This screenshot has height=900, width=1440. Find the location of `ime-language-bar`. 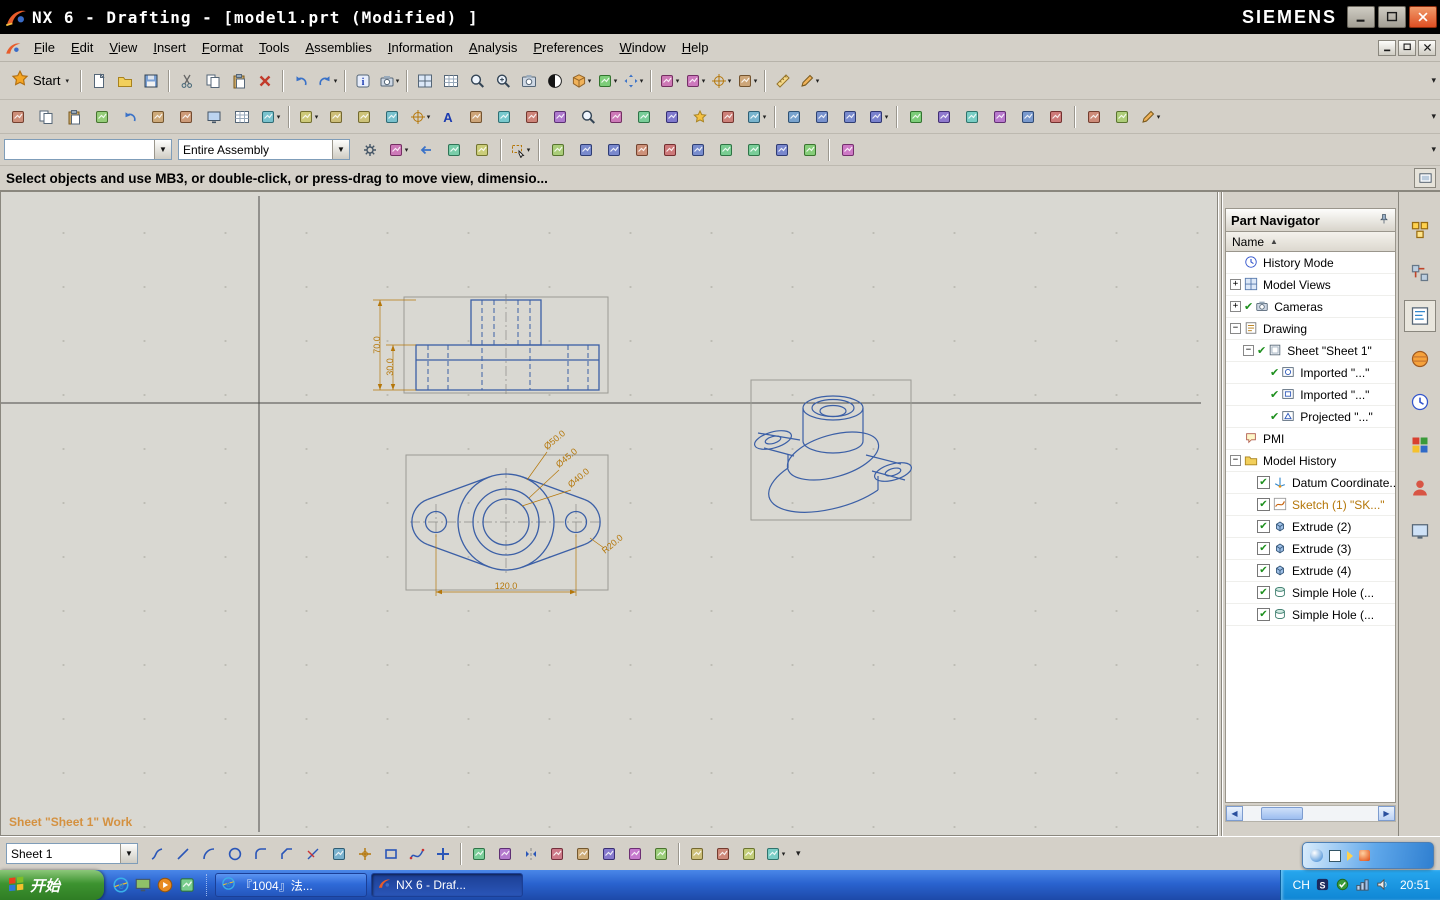

ime-language-bar is located at coordinates (1368, 855).